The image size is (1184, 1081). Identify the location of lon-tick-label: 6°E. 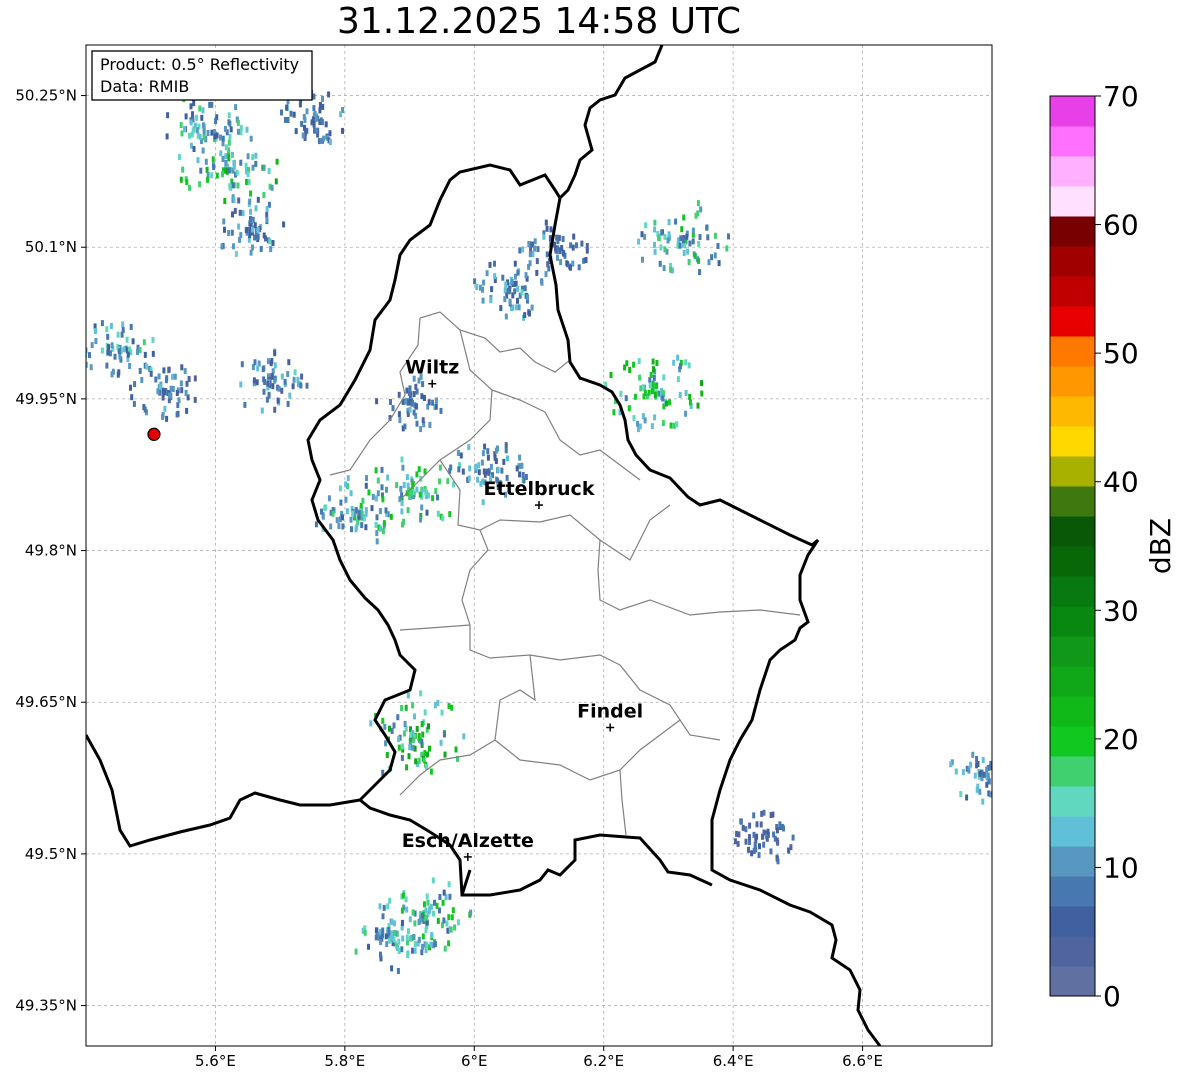
(474, 1061).